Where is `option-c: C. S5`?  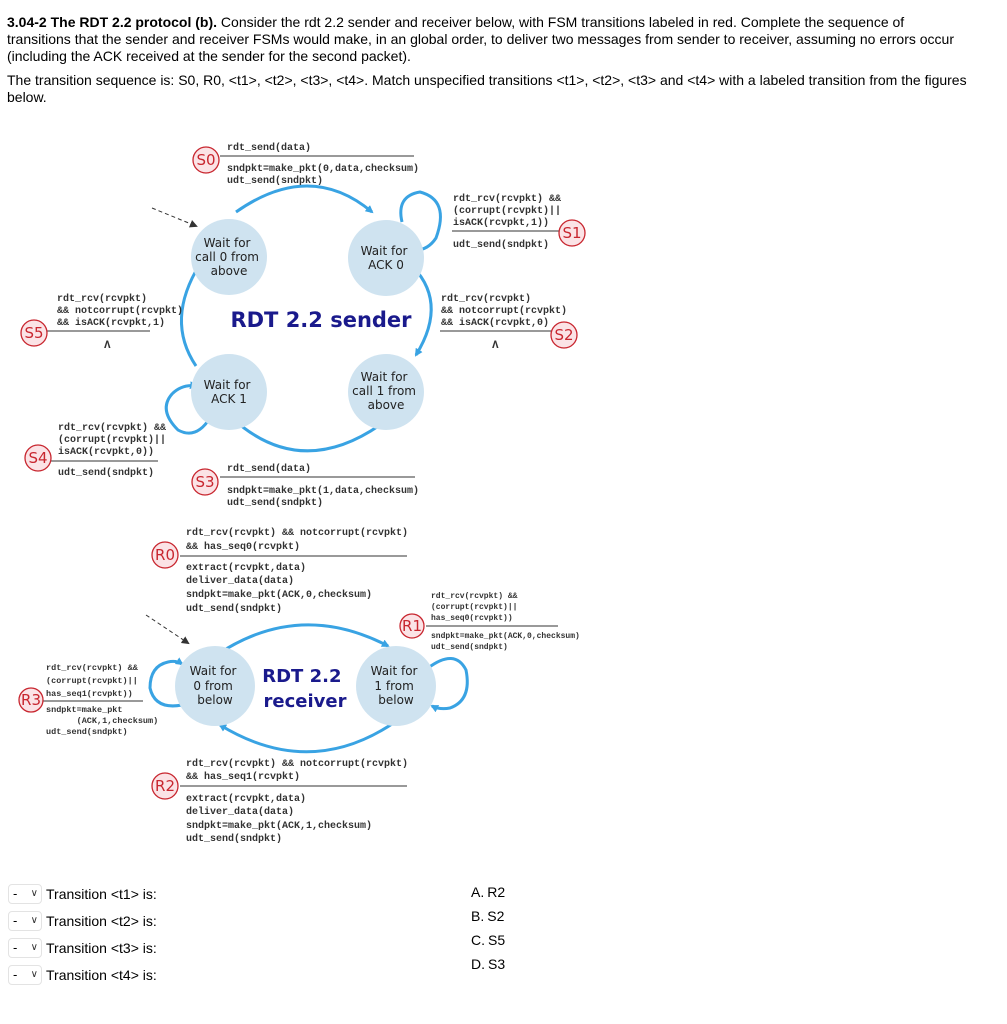
option-c: C. S5 is located at coordinates (488, 940).